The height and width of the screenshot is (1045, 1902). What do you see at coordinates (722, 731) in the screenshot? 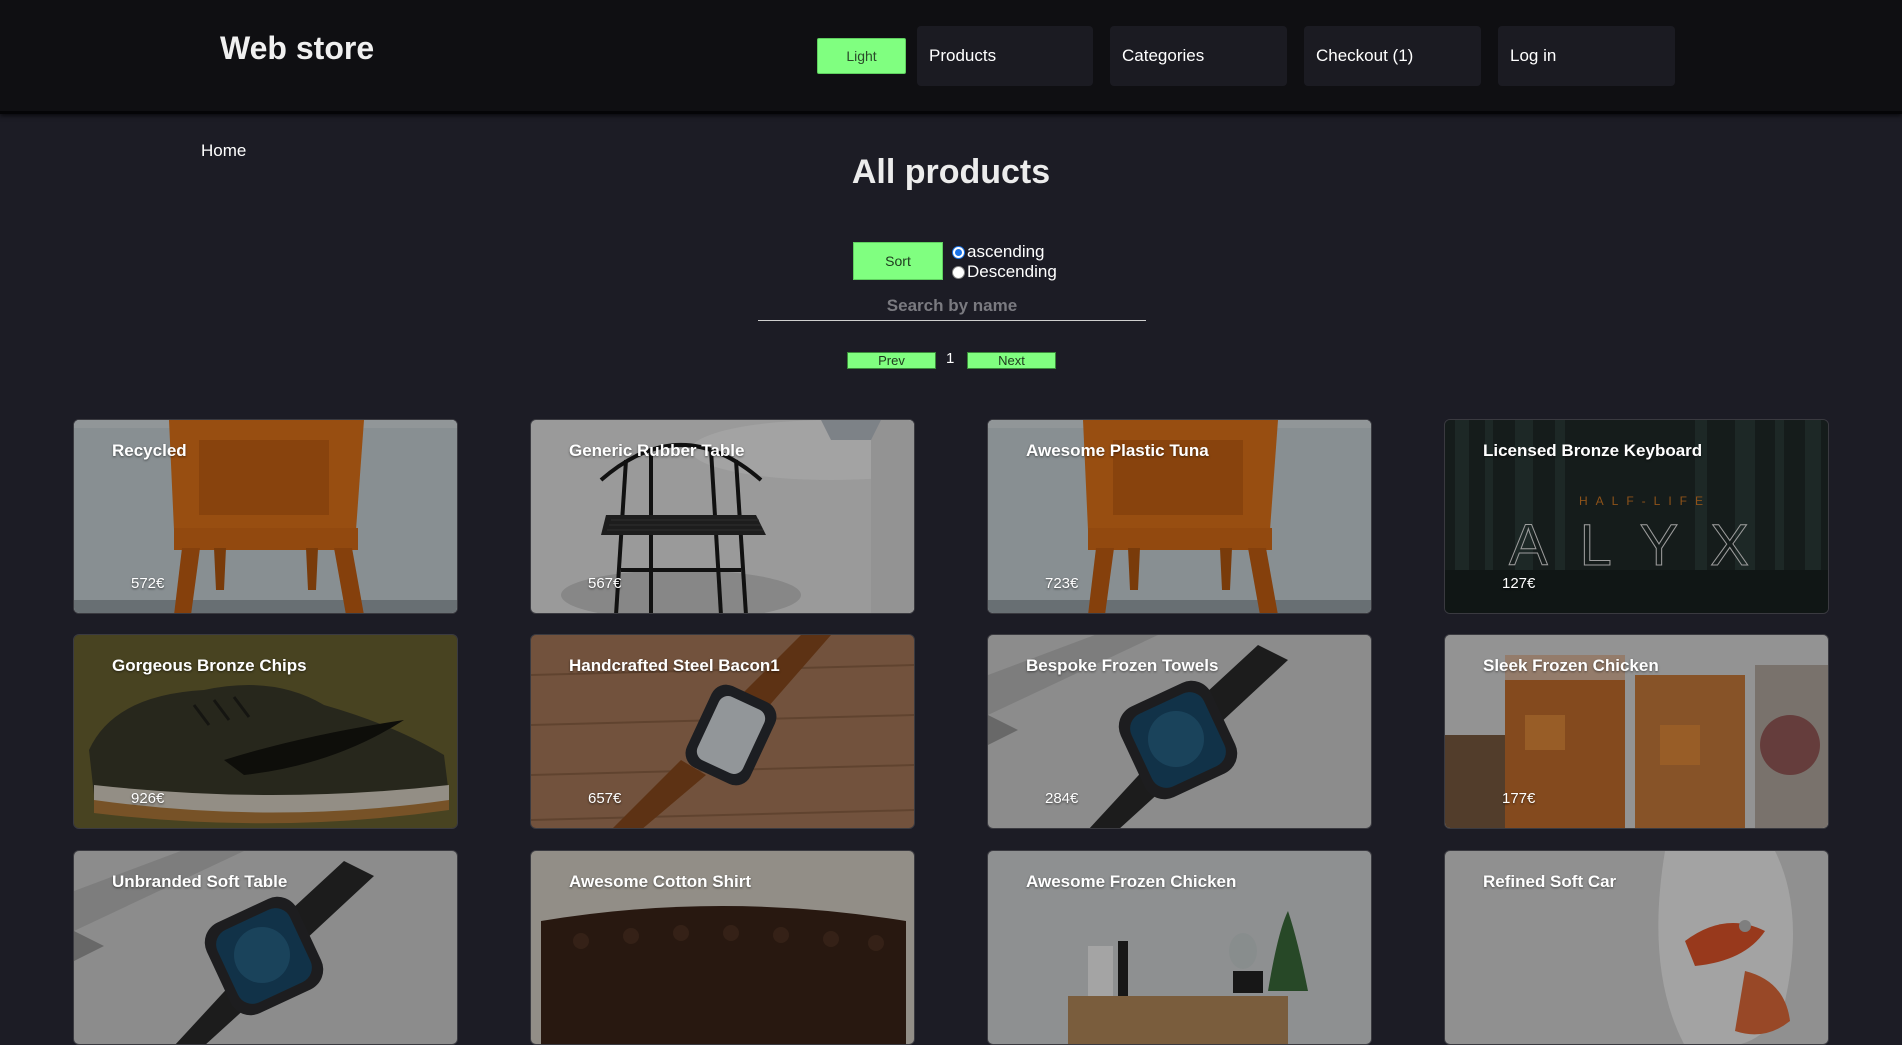
I see `product-card: Handcrafted Steel Bacon1 657€` at bounding box center [722, 731].